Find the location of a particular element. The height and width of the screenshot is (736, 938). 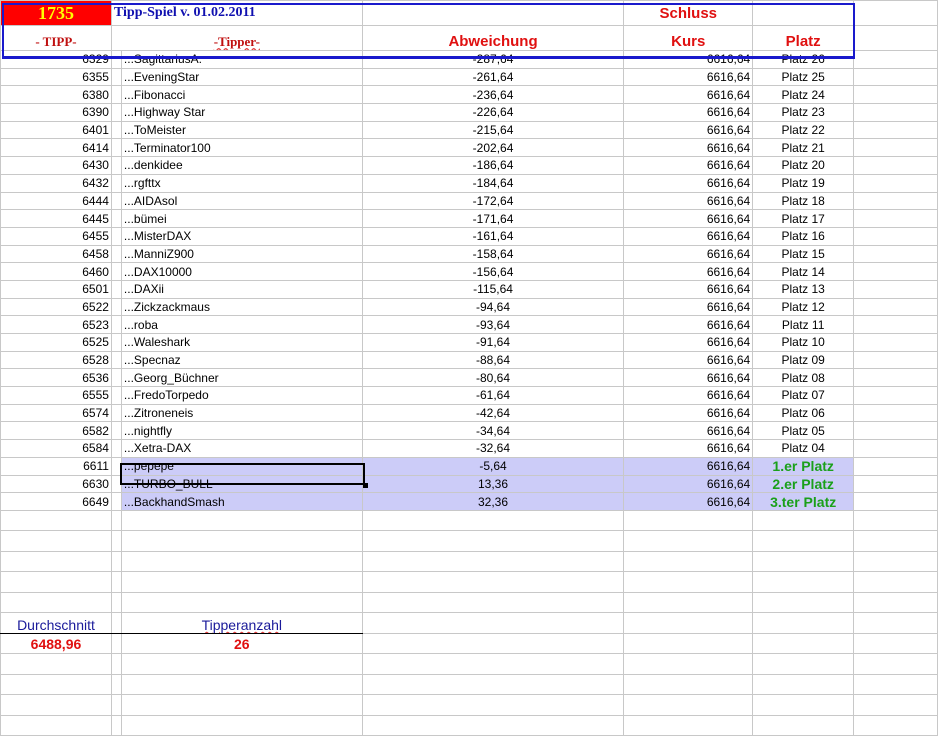

abweichung-cell: -236,64 is located at coordinates (493, 95).